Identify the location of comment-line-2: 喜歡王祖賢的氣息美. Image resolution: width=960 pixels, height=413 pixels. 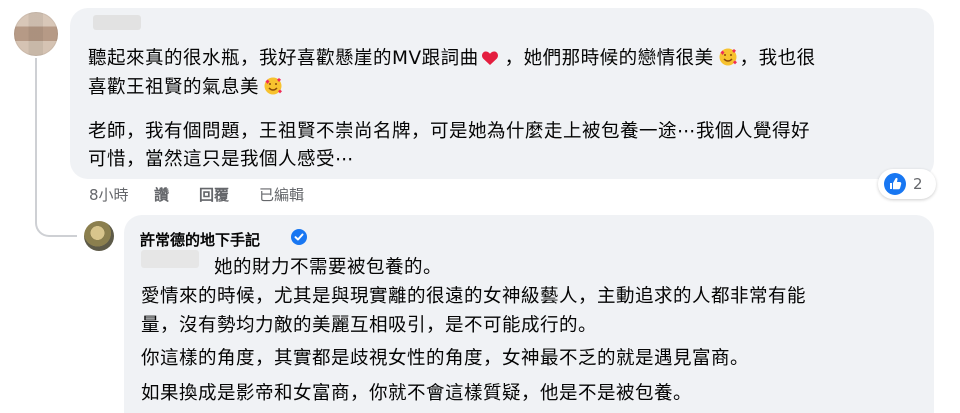
(186, 87).